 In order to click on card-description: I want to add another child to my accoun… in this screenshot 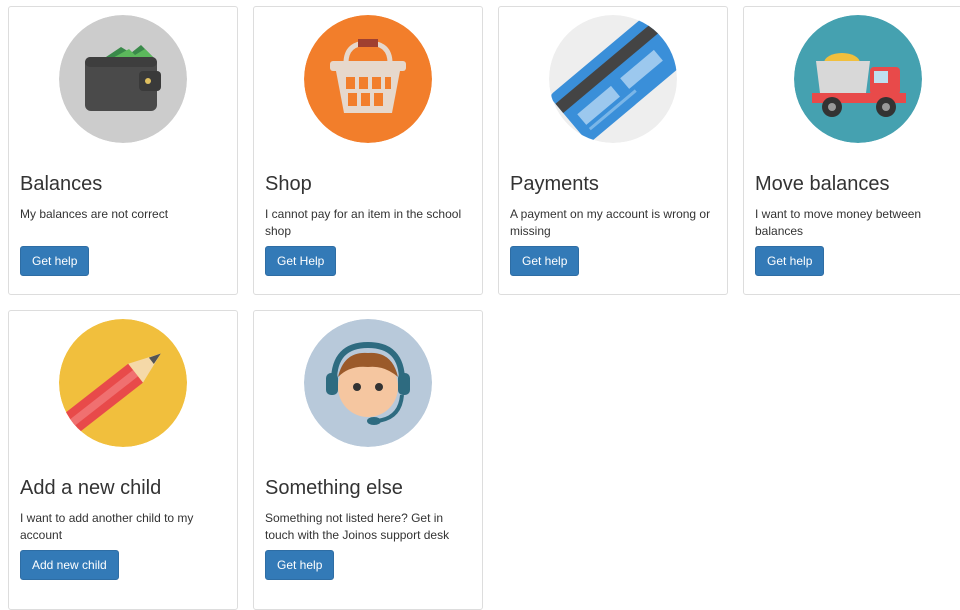, I will do `click(107, 526)`.